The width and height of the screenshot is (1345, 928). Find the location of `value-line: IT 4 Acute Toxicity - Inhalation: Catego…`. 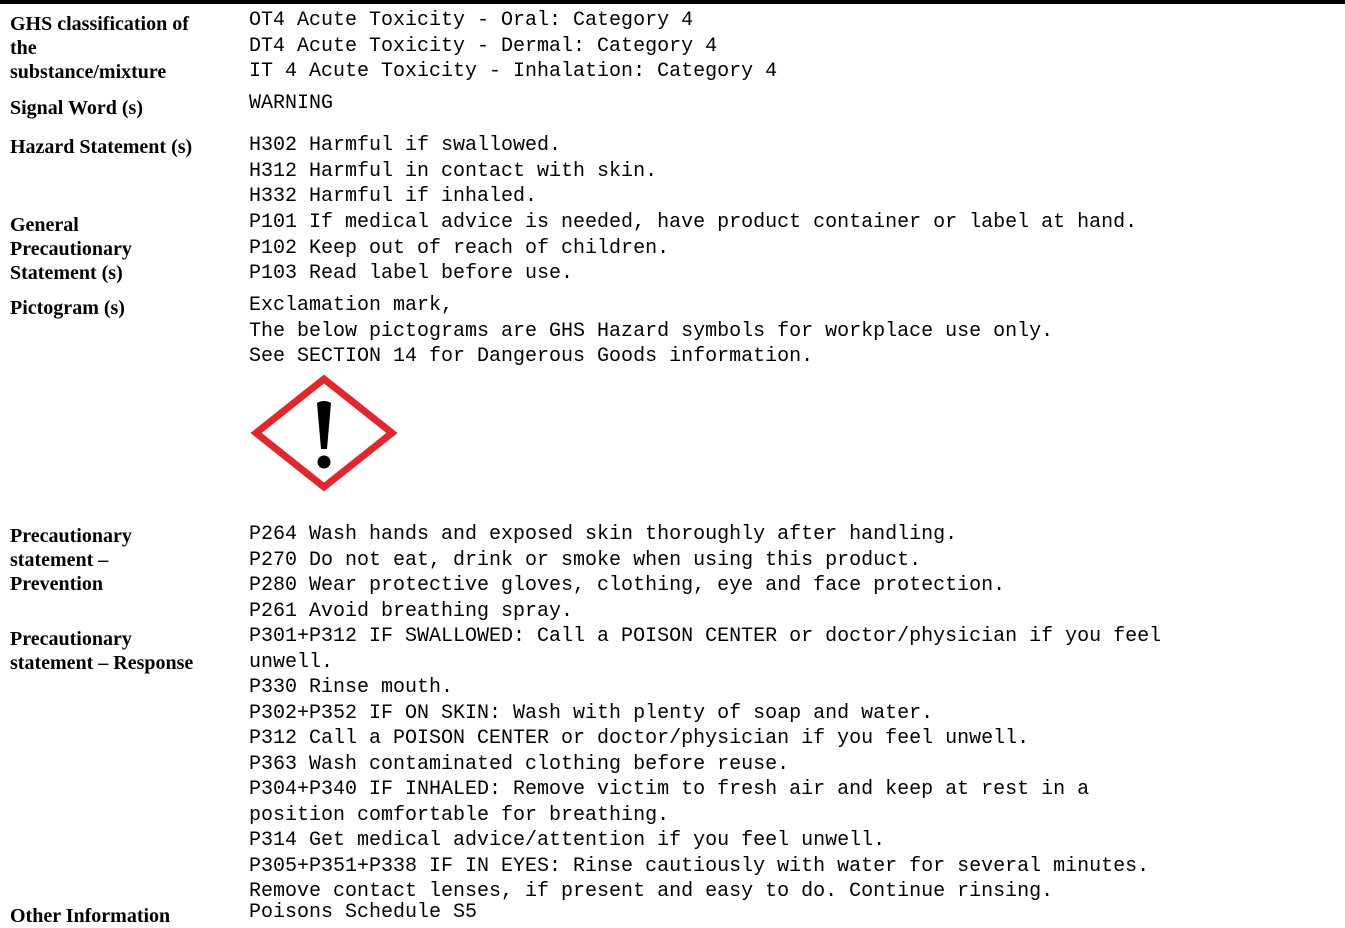

value-line: IT 4 Acute Toxicity - Inhalation: Catego… is located at coordinates (513, 71).